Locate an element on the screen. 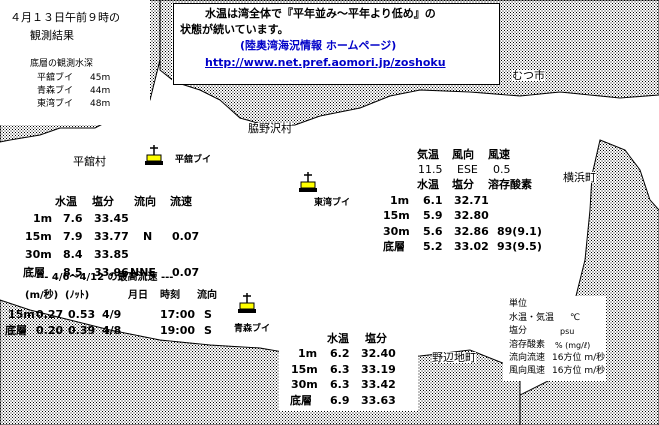 This screenshot has width=659, height=425. tokai-cell: 32.80 is located at coordinates (471, 215).